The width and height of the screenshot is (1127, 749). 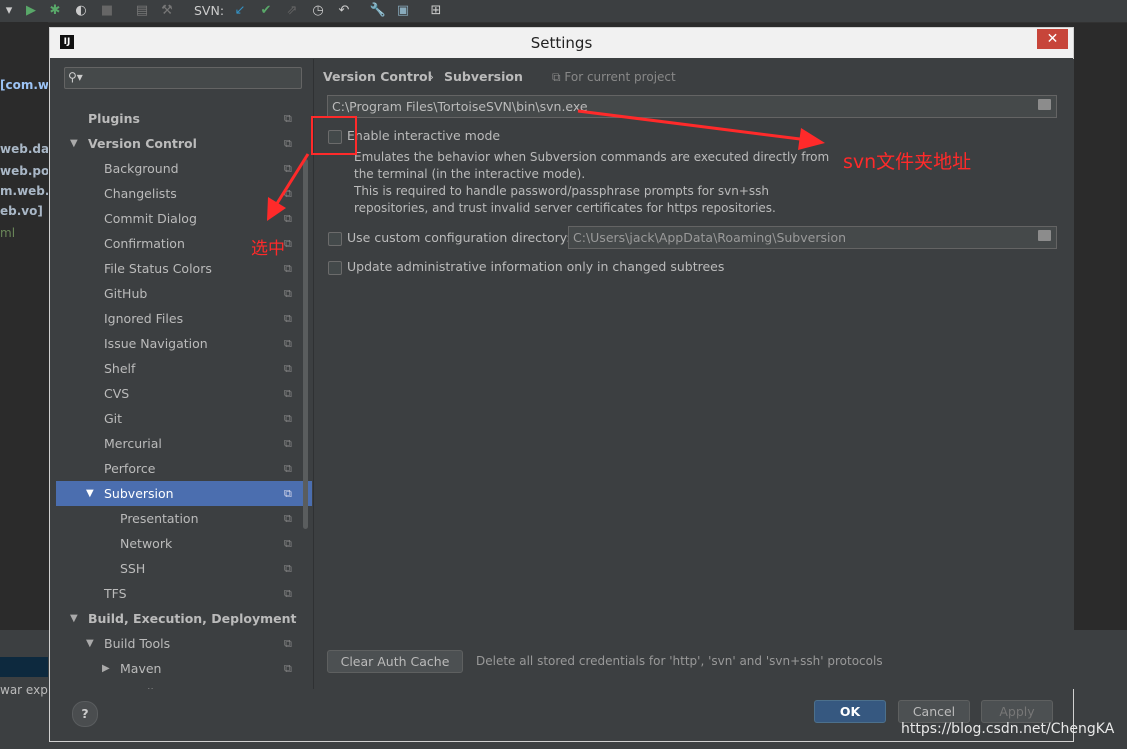 What do you see at coordinates (1008, 729) in the screenshot?
I see `watermark: https://blog.csdn.net/ChengKA` at bounding box center [1008, 729].